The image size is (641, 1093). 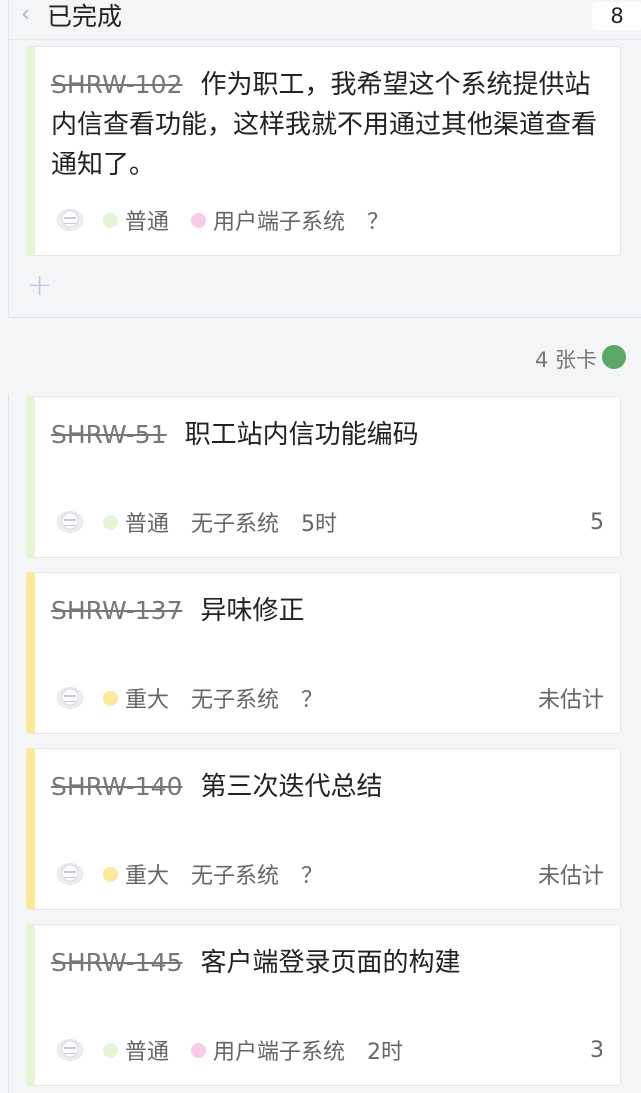 What do you see at coordinates (85, 16) in the screenshot?
I see `column-title: 已完成` at bounding box center [85, 16].